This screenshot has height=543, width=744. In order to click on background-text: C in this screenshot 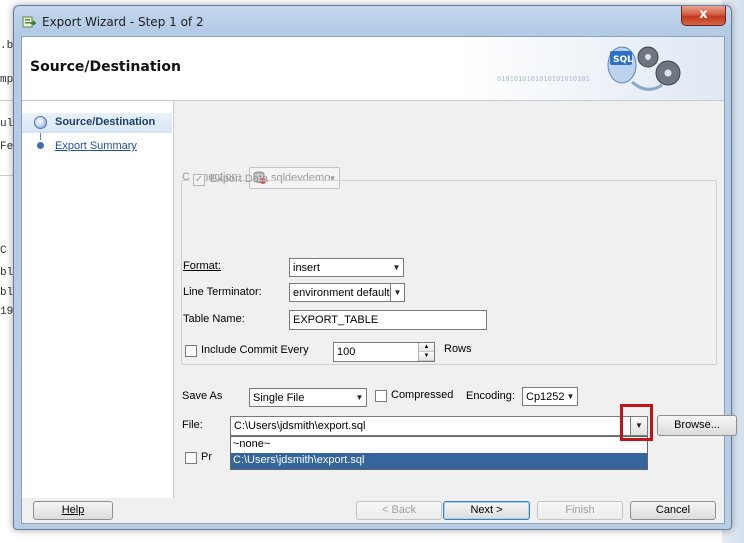, I will do `click(3, 251)`.